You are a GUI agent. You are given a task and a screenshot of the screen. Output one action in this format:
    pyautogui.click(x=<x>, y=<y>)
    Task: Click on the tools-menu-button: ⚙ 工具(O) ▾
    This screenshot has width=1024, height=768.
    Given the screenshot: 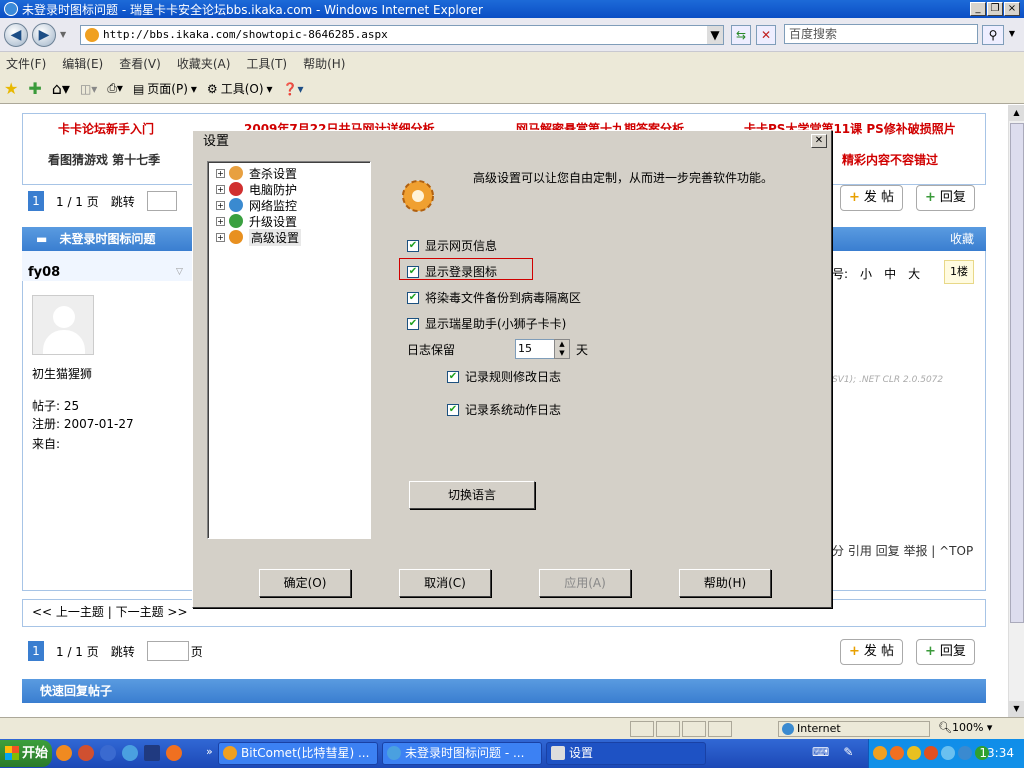 What is the action you would take?
    pyautogui.click(x=240, y=88)
    